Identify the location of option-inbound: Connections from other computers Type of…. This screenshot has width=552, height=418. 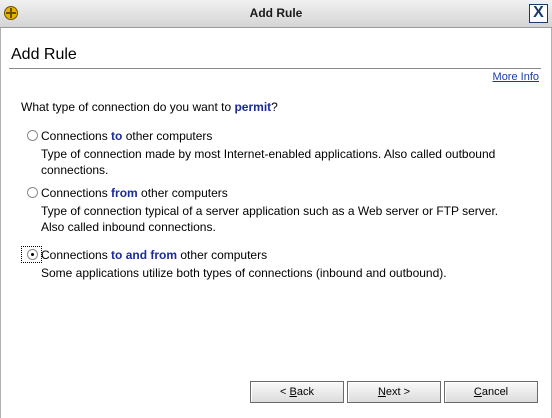
(271, 210).